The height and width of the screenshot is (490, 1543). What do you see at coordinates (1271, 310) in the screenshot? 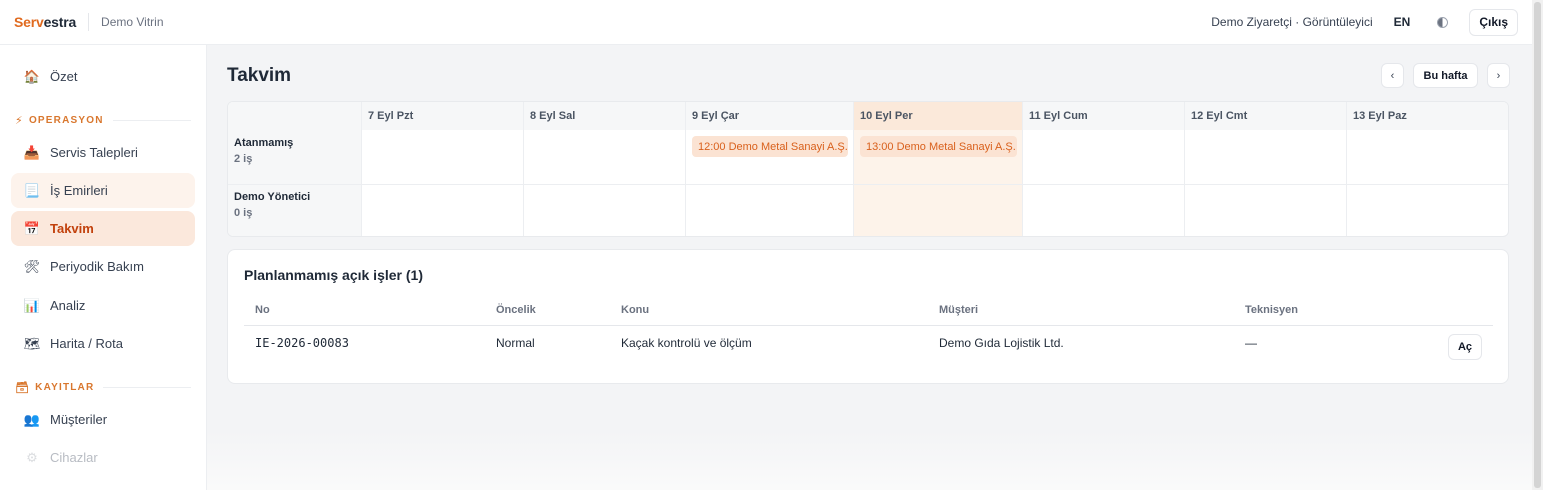
I see `column-header-technician: Teknisyen` at bounding box center [1271, 310].